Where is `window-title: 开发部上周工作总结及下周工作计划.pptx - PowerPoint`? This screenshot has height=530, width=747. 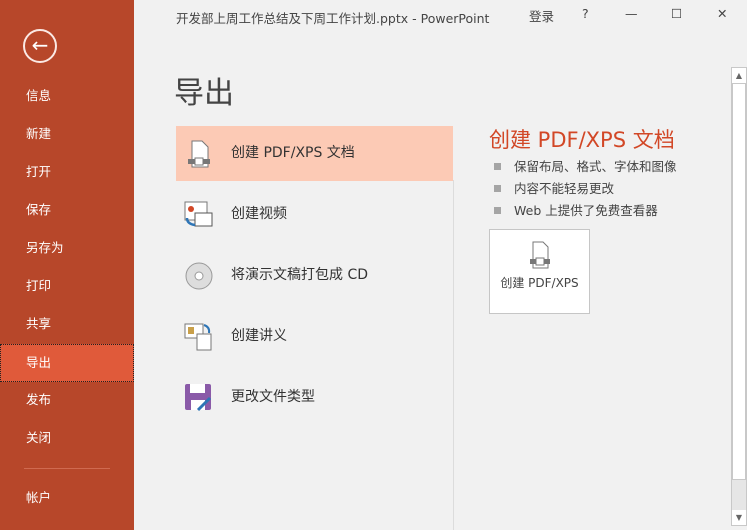 window-title: 开发部上周工作总结及下周工作计划.pptx - PowerPoint is located at coordinates (333, 18).